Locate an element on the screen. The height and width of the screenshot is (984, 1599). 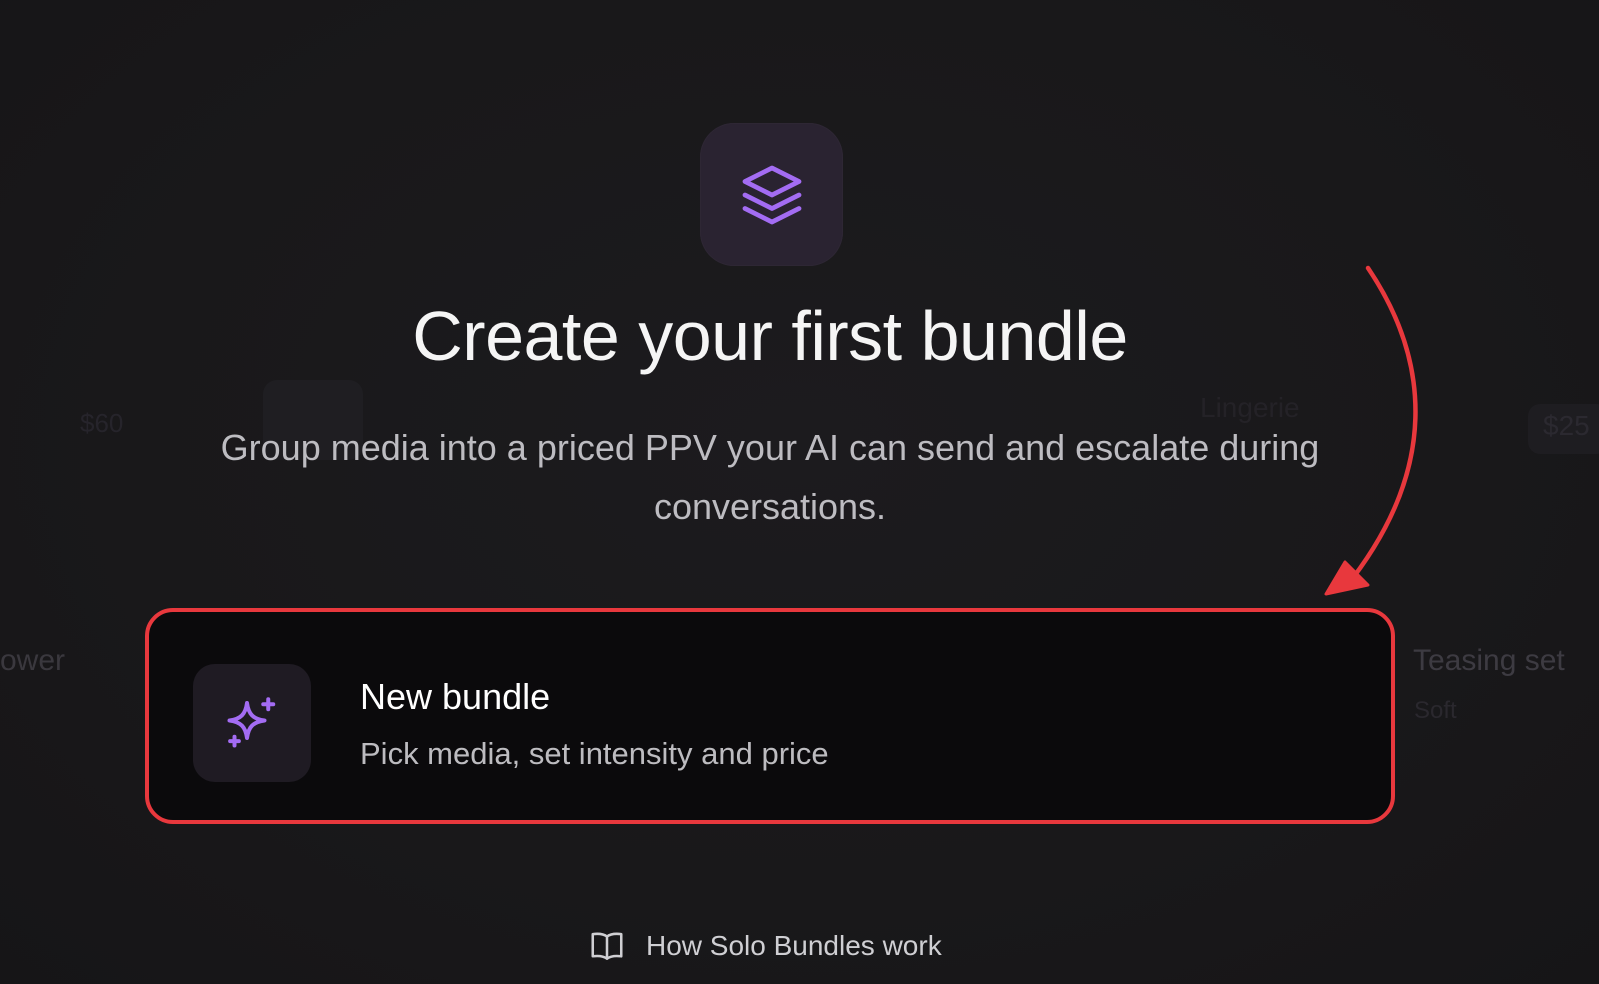
sparkles-icon is located at coordinates (251, 722).